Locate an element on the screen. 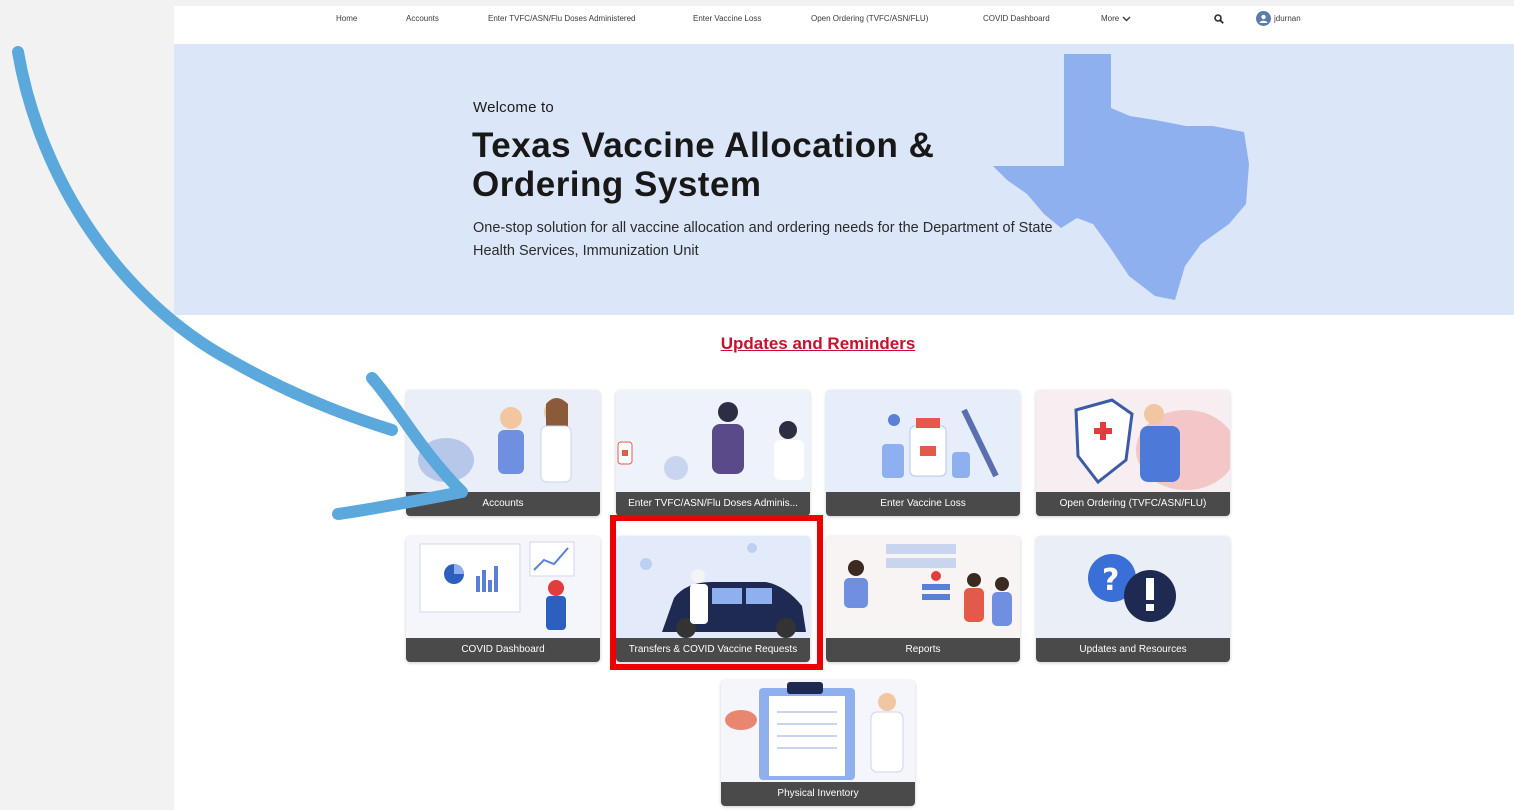 This screenshot has width=1514, height=810. tile-label: Updates and Resources is located at coordinates (1133, 650).